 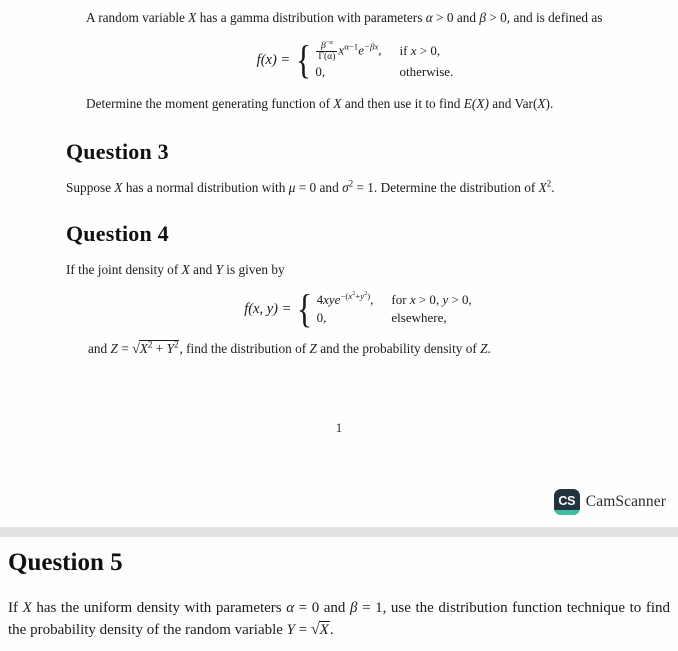 I want to click on radicand-plus: +, so click(x=159, y=349).